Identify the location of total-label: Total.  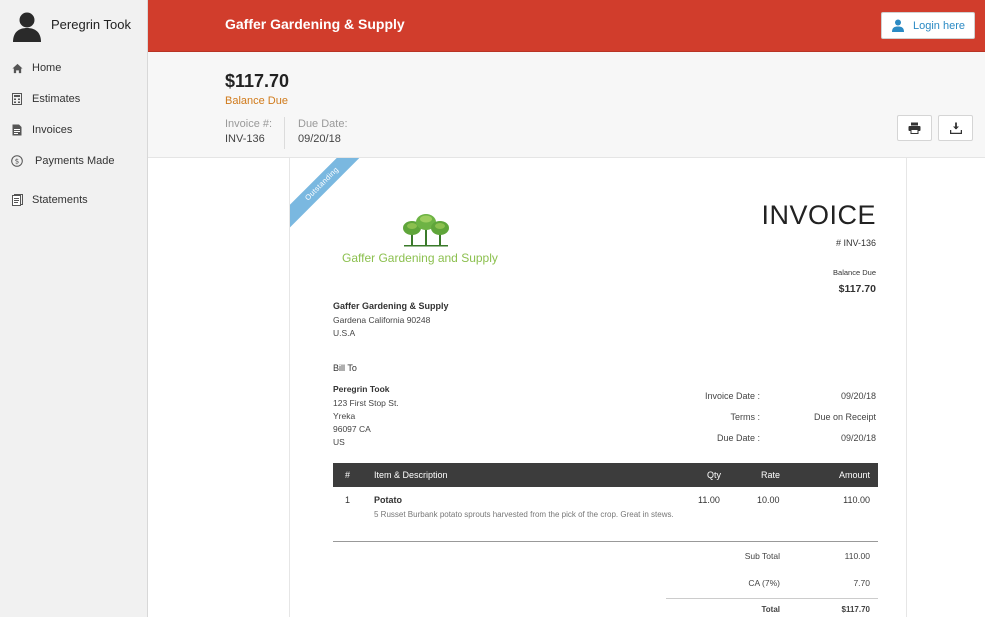
(770, 609).